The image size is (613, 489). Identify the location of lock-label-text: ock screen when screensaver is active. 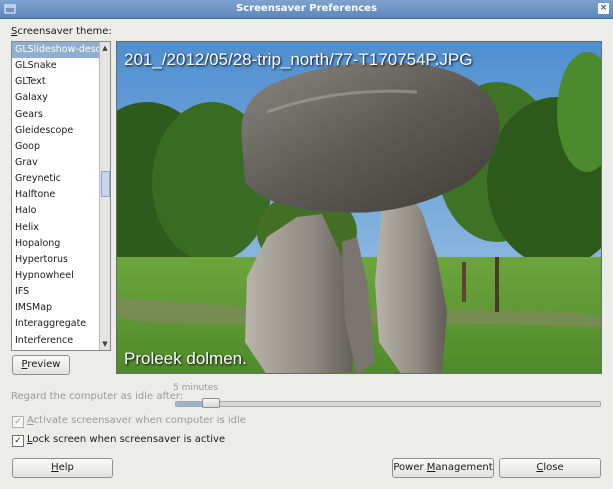
(129, 439).